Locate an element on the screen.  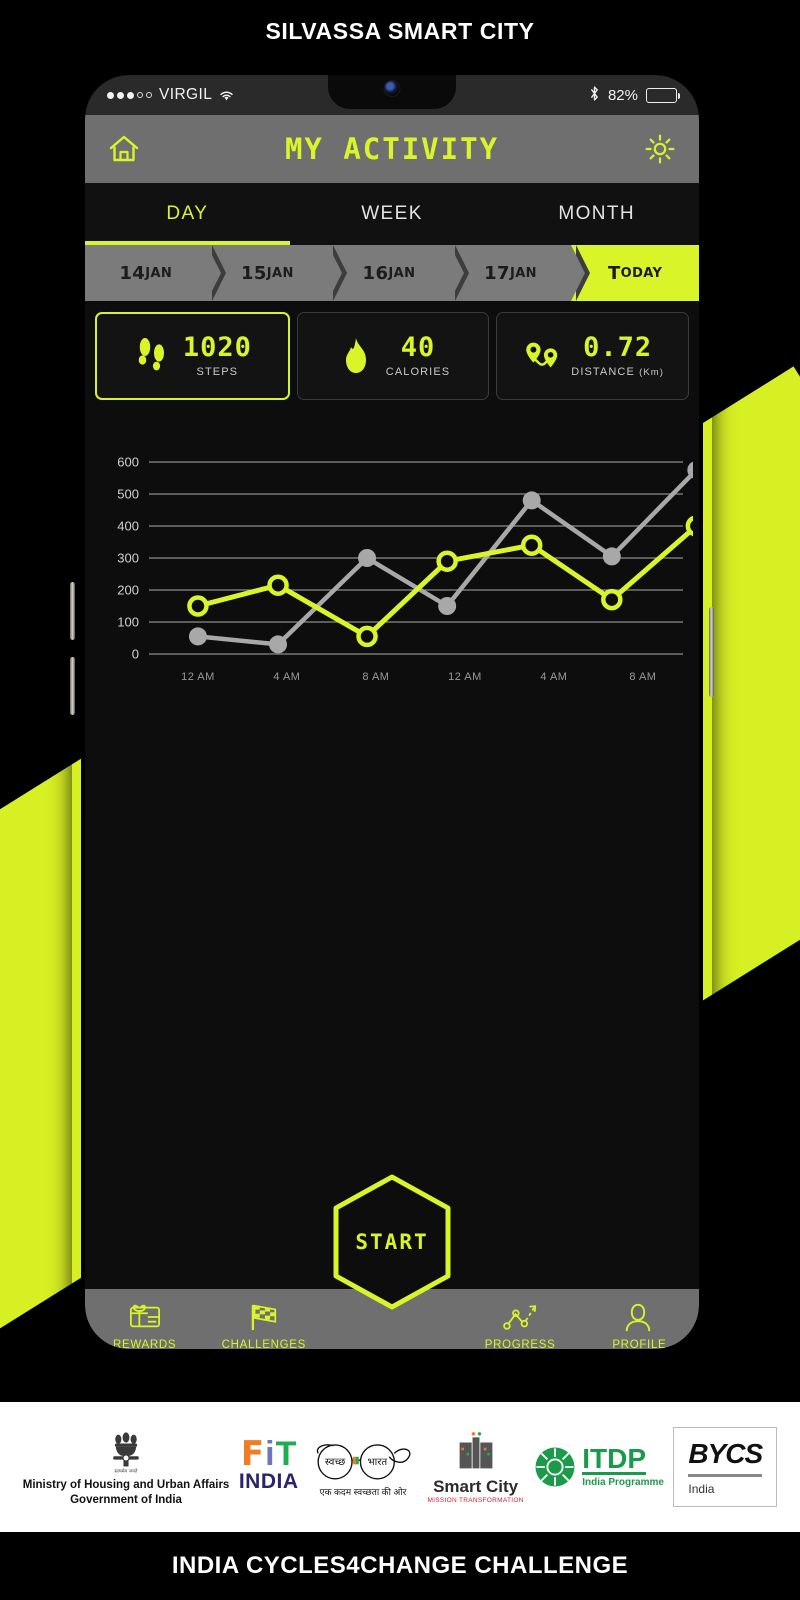
nav-item-challenges: CHALLENGES is located at coordinates (263, 1325).